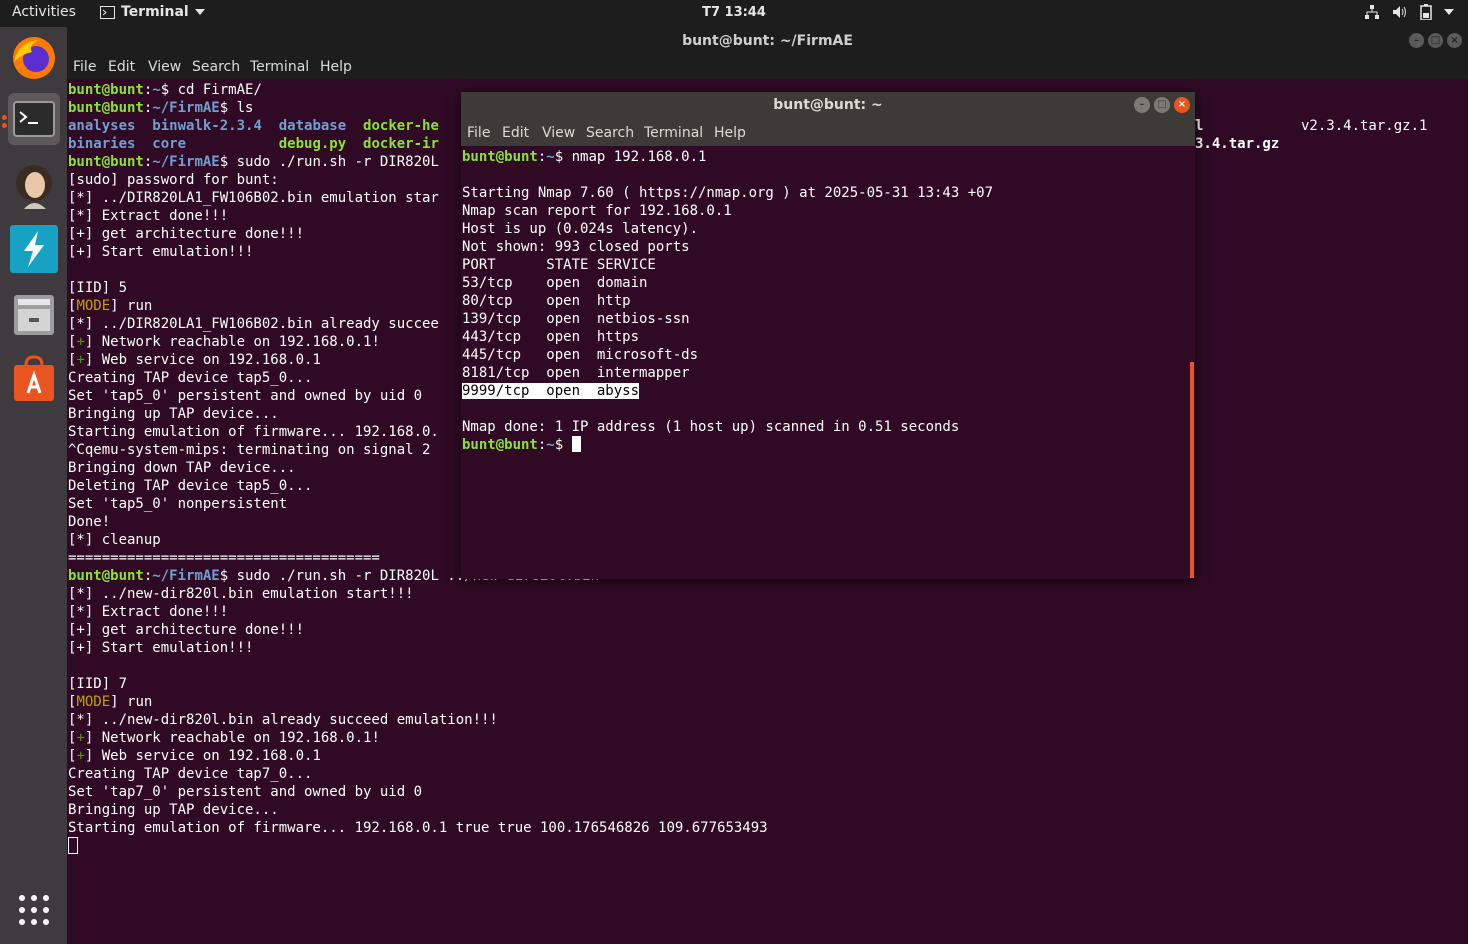 The image size is (1468, 944). What do you see at coordinates (1192, 470) in the screenshot?
I see `scrollbar` at bounding box center [1192, 470].